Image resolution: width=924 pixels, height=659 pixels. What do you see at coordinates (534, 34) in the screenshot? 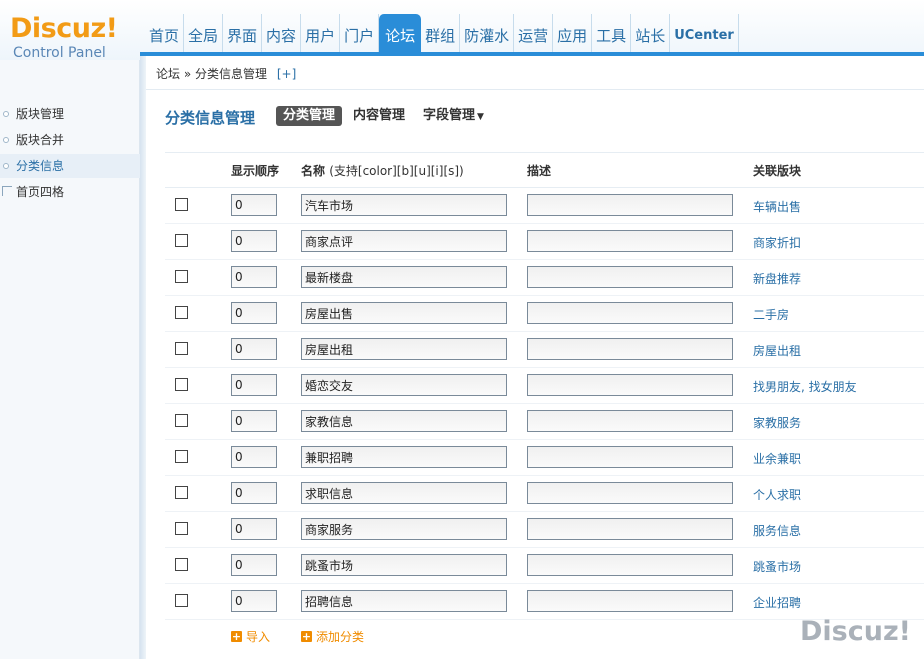
I see `nav-tab-9: 运营` at bounding box center [534, 34].